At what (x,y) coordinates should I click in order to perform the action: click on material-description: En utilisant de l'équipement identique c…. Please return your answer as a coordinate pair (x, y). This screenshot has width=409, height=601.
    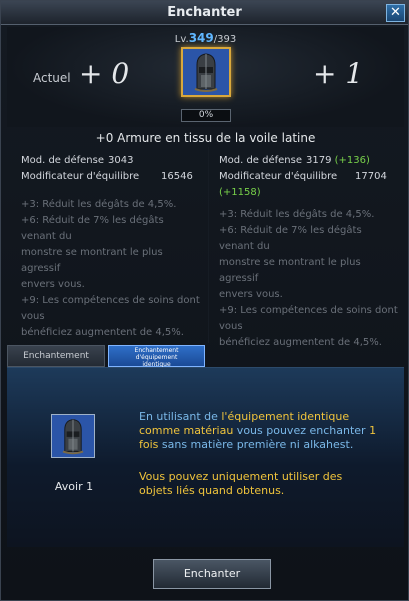
    Looking at the image, I should click on (259, 431).